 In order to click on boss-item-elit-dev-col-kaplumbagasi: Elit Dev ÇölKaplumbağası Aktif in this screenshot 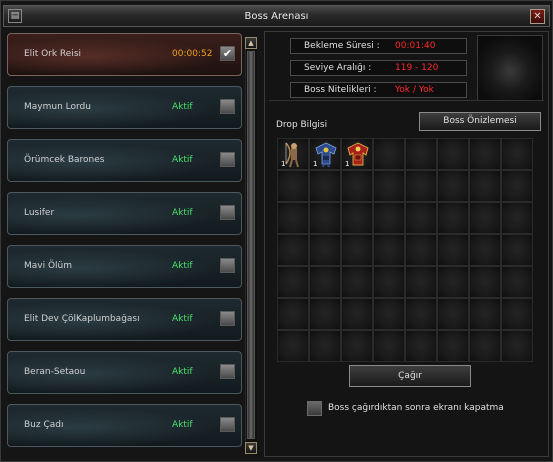, I will do `click(124, 319)`.